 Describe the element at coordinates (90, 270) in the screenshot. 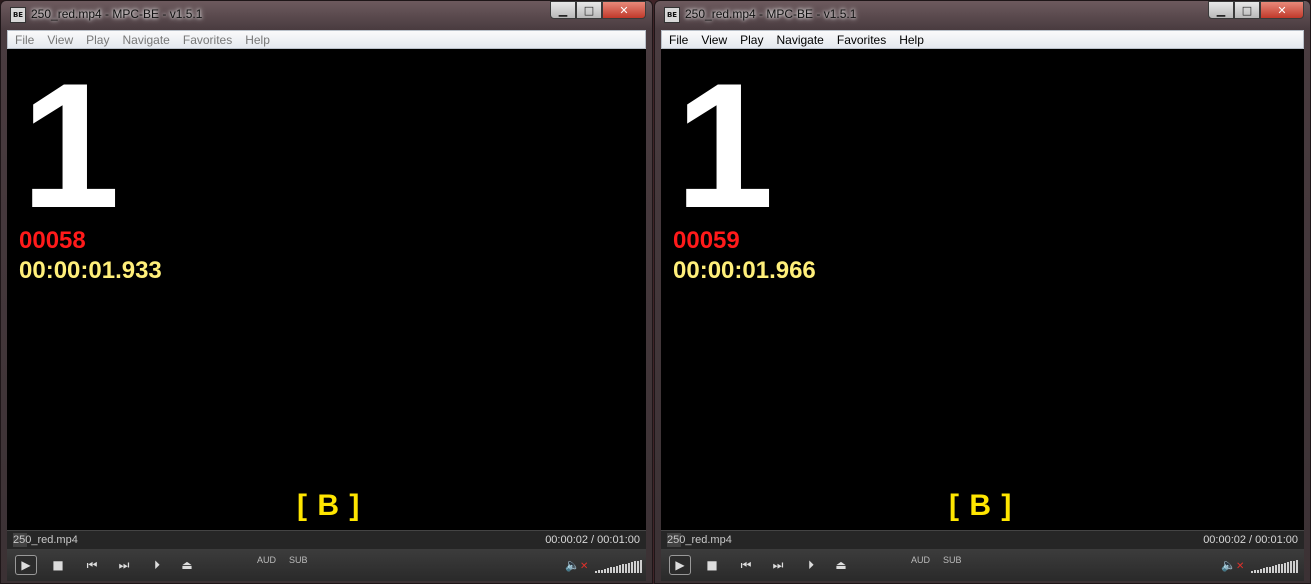

I see `video-timecode: 00:00:01.933` at that location.